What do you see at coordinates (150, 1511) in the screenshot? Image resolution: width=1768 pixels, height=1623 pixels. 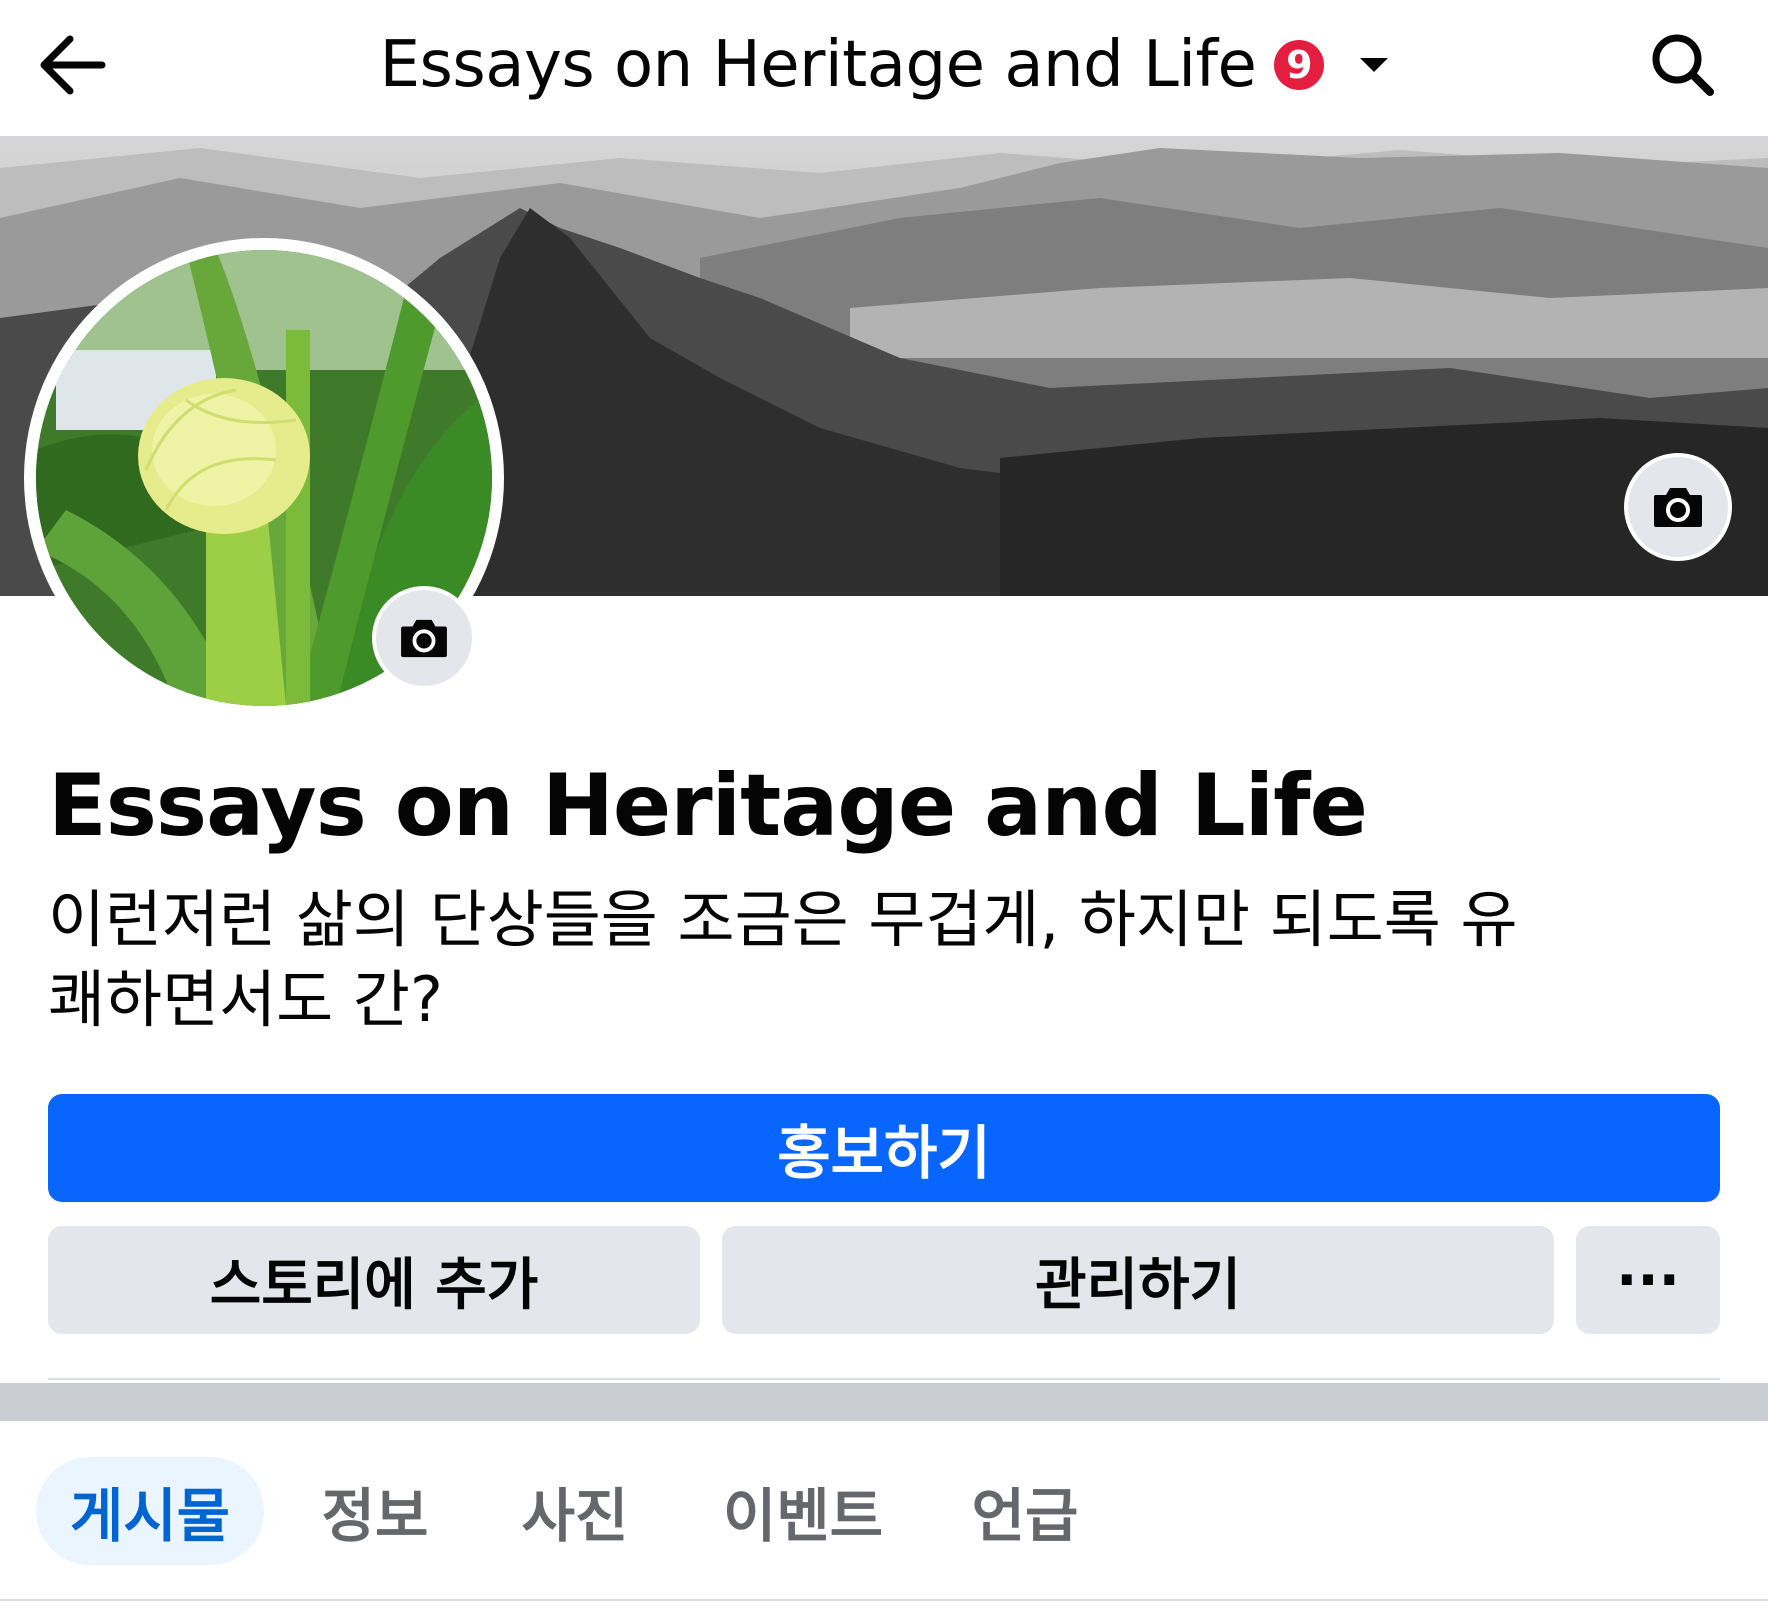 I see `tab-posts: 게시물` at bounding box center [150, 1511].